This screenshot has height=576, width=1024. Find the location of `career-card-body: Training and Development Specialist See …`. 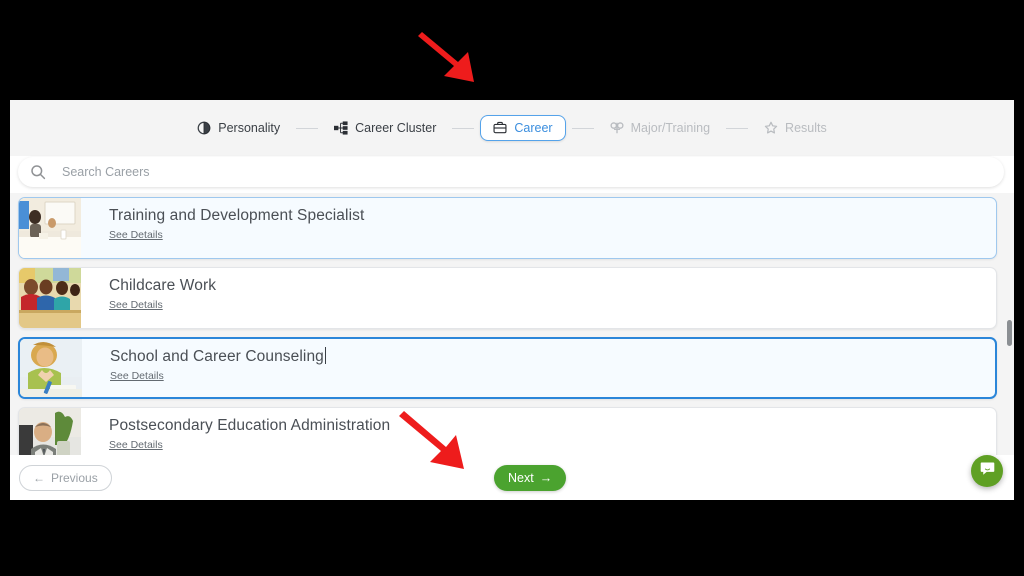

career-card-body: Training and Development Specialist See … is located at coordinates (222, 228).